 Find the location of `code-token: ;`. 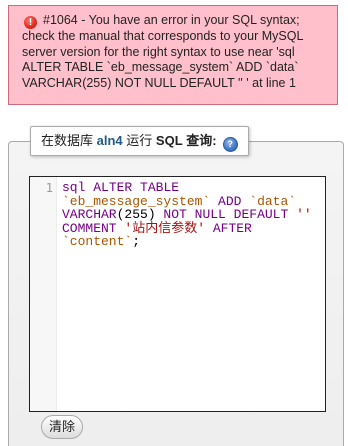

code-token: ; is located at coordinates (136, 241).